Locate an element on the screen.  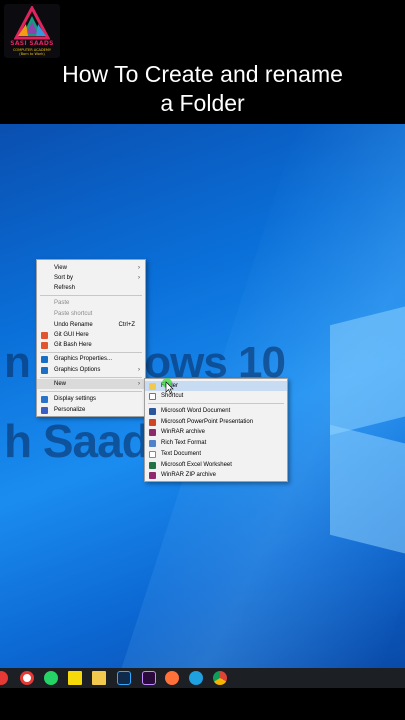
menu-item-label: Git Bash Here is located at coordinates (73, 345).